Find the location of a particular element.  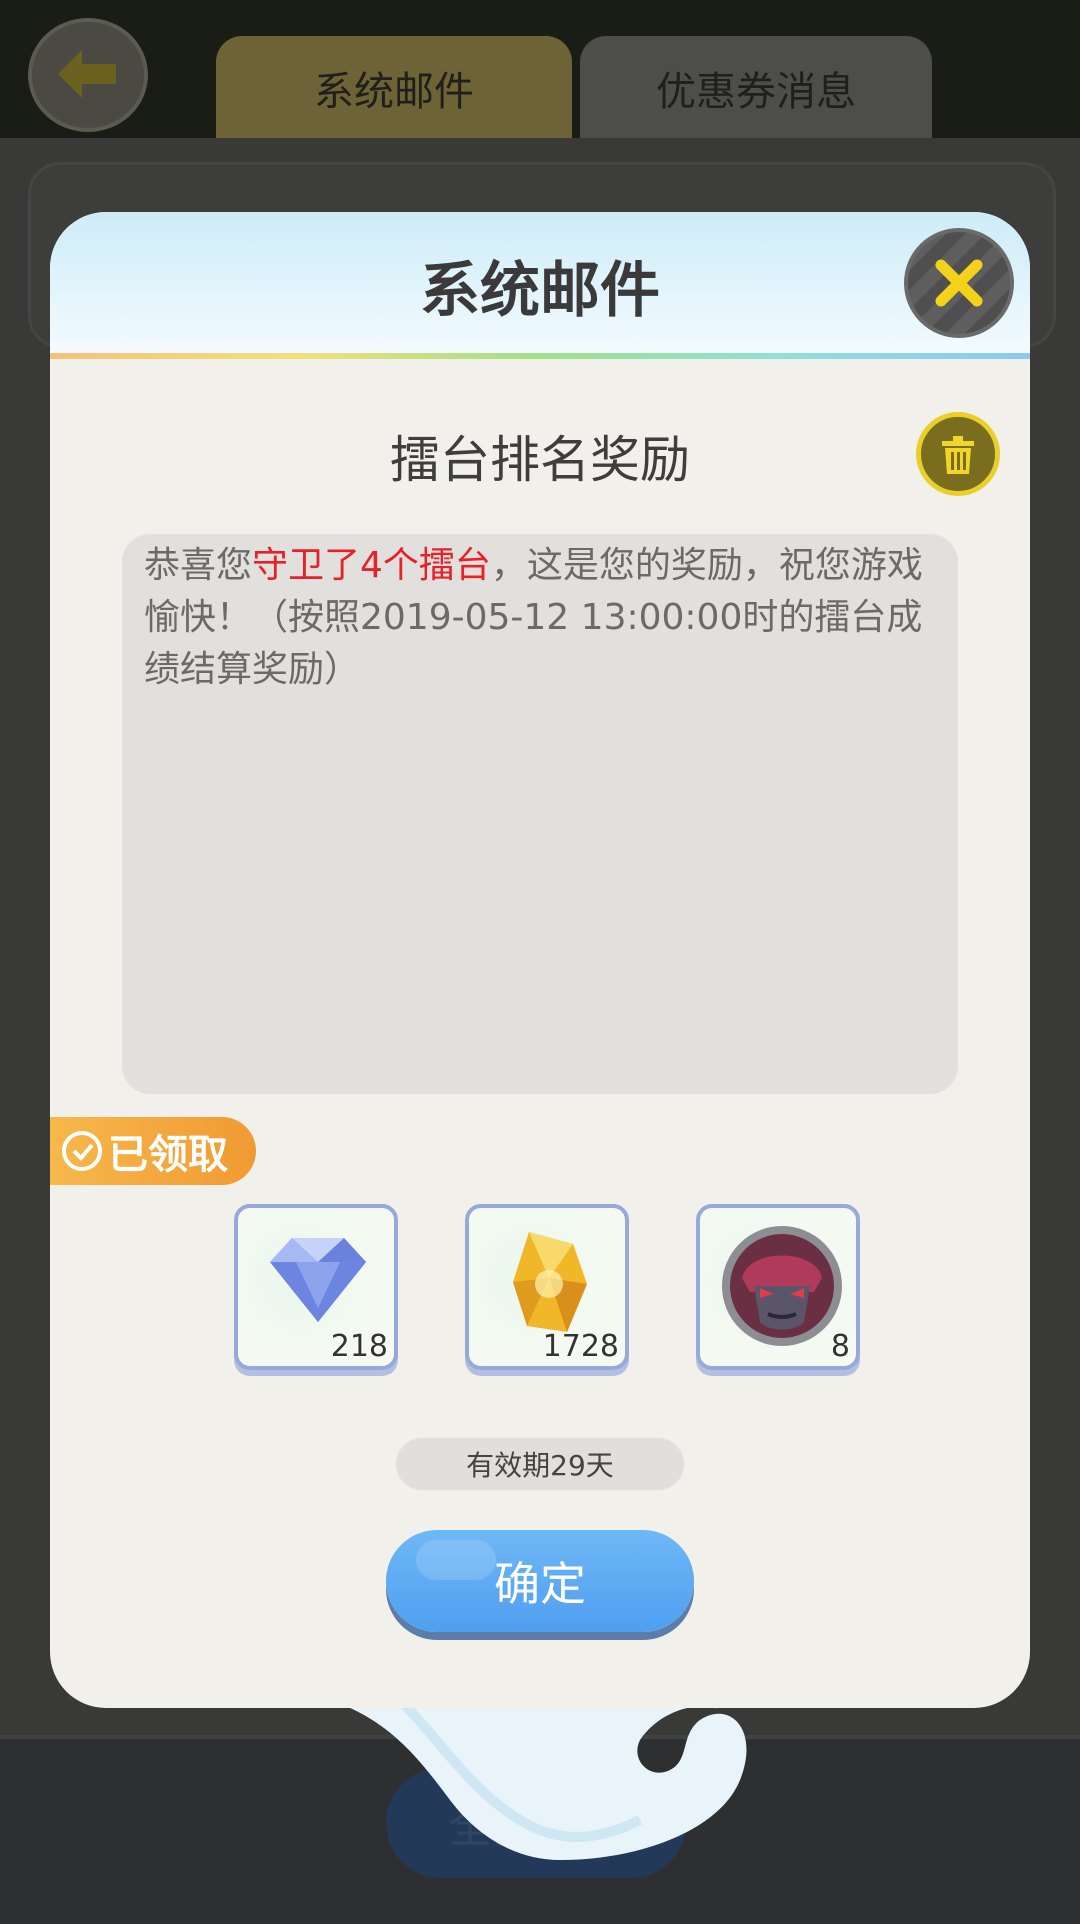

claimed-badge: 已领取 is located at coordinates (153, 1151).